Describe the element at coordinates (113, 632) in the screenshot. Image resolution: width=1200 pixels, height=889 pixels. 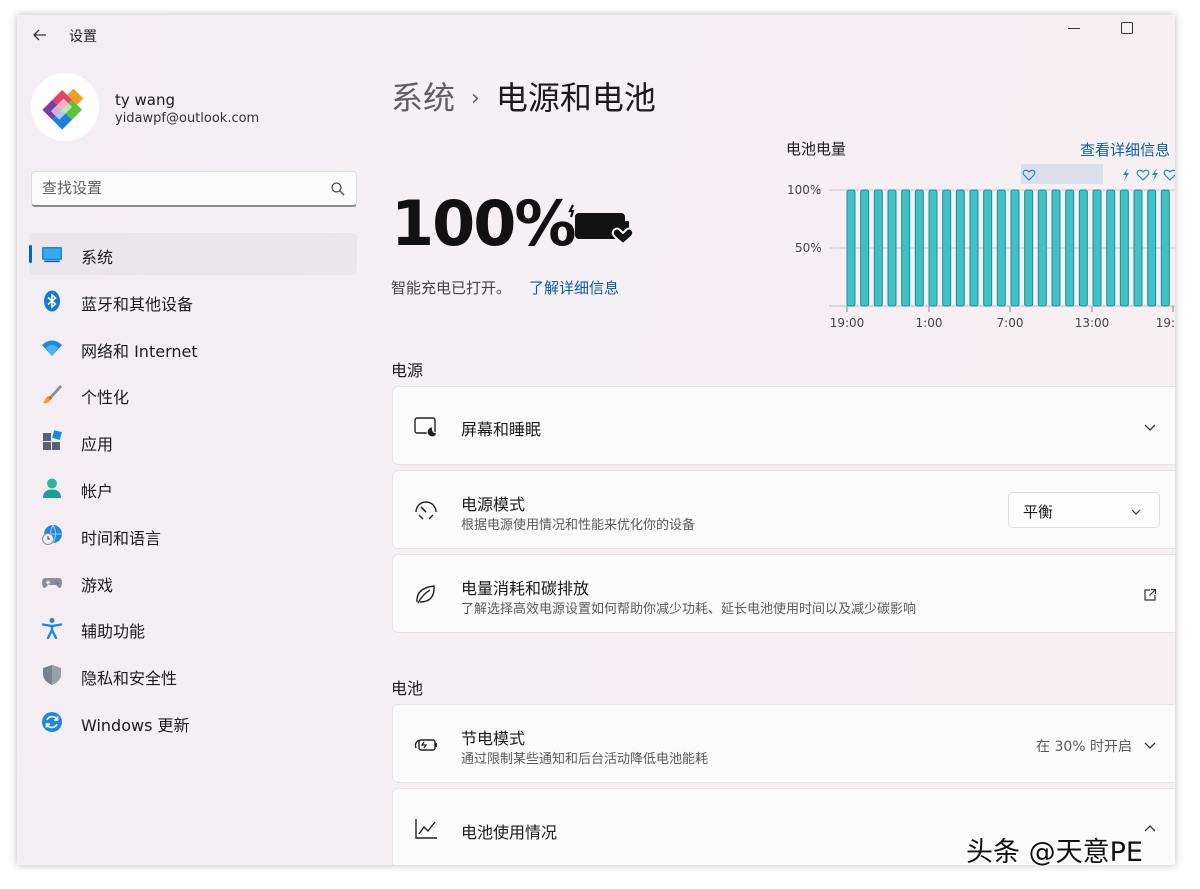
I see `sidebar-item-label: 辅助功能` at that location.